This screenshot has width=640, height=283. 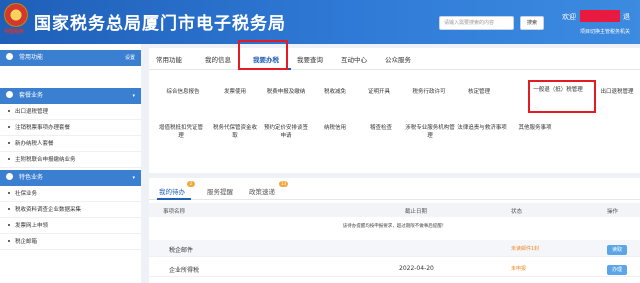 What do you see at coordinates (9, 56) in the screenshot?
I see `star-icon` at bounding box center [9, 56].